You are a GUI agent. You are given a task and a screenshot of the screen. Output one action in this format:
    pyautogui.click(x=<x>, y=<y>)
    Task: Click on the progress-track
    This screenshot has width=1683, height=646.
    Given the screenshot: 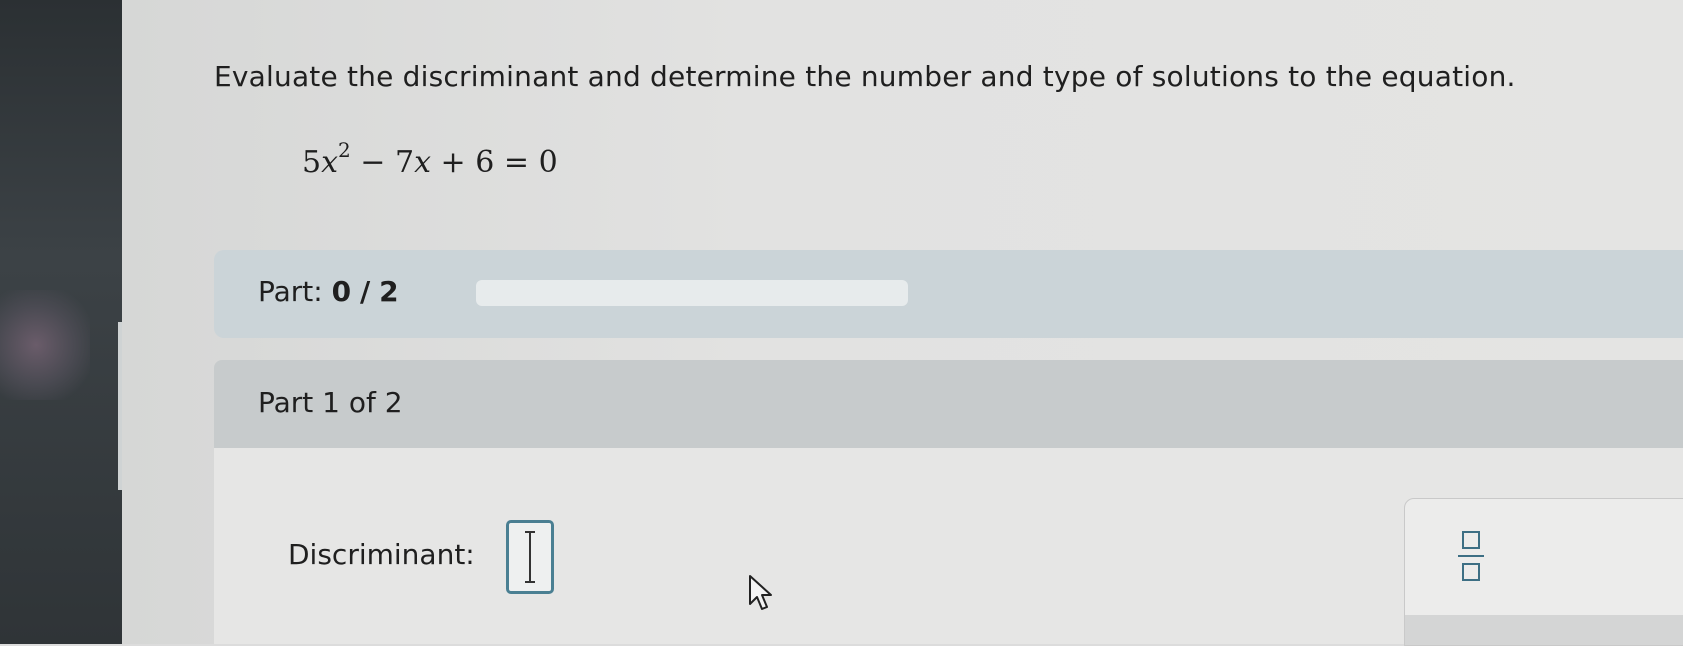 What is the action you would take?
    pyautogui.click(x=692, y=293)
    